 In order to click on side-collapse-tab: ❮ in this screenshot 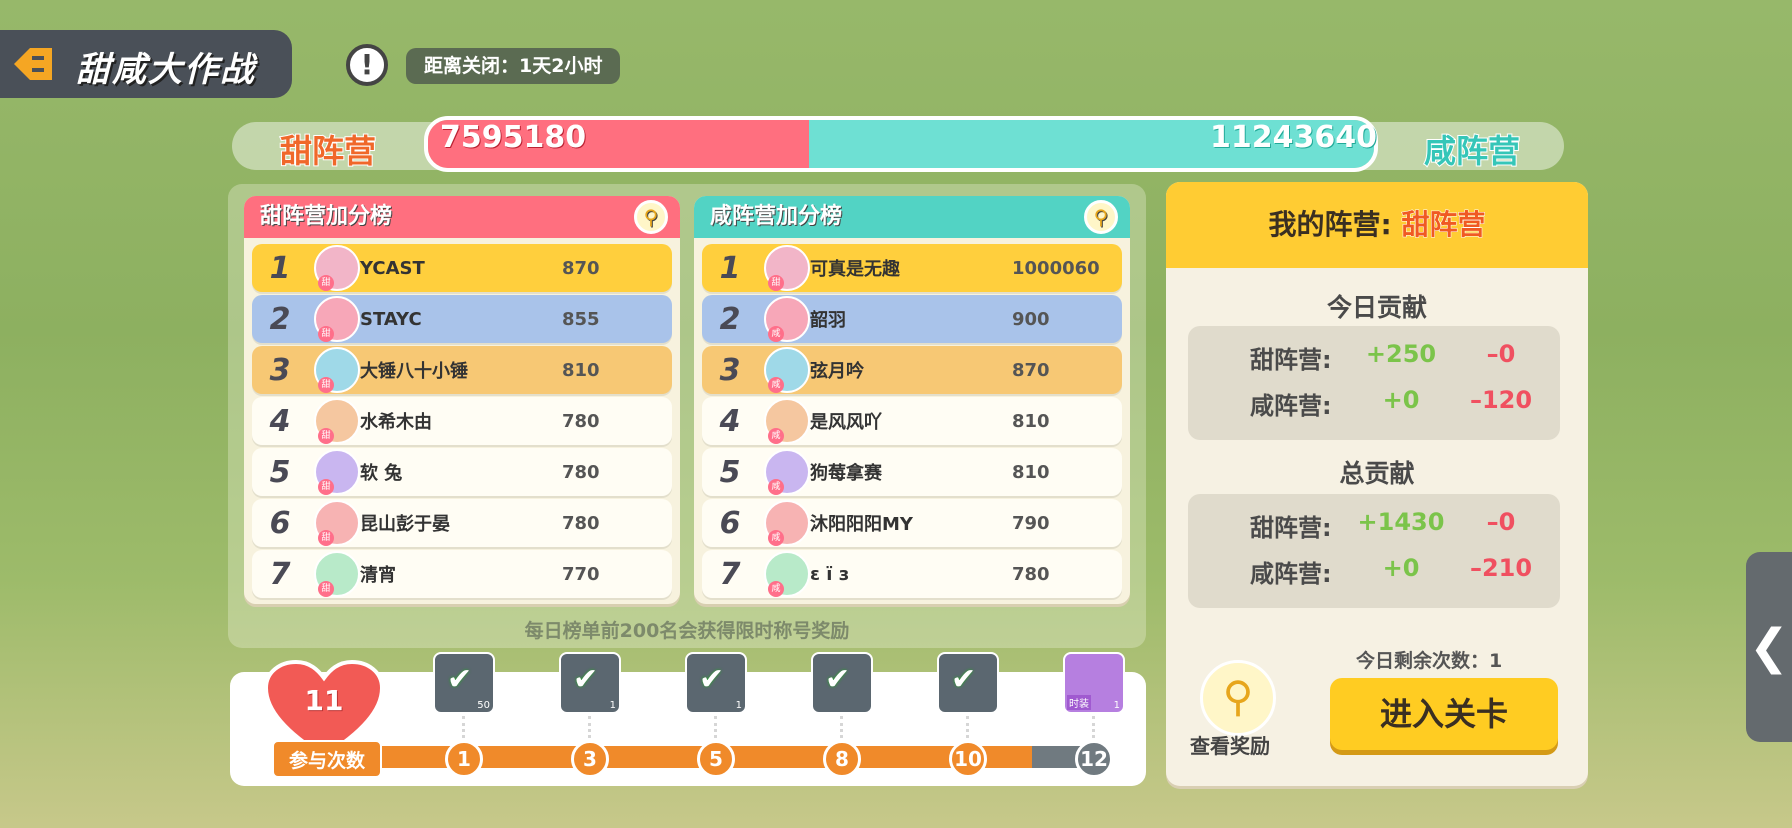, I will do `click(1769, 647)`.